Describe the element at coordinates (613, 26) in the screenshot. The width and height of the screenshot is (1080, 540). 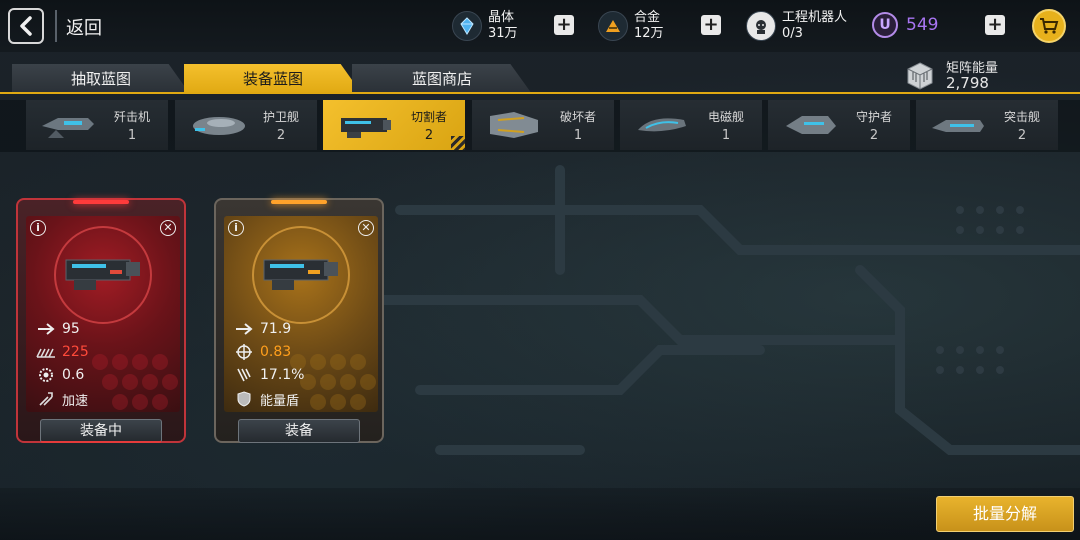
I see `alloy-icon` at that location.